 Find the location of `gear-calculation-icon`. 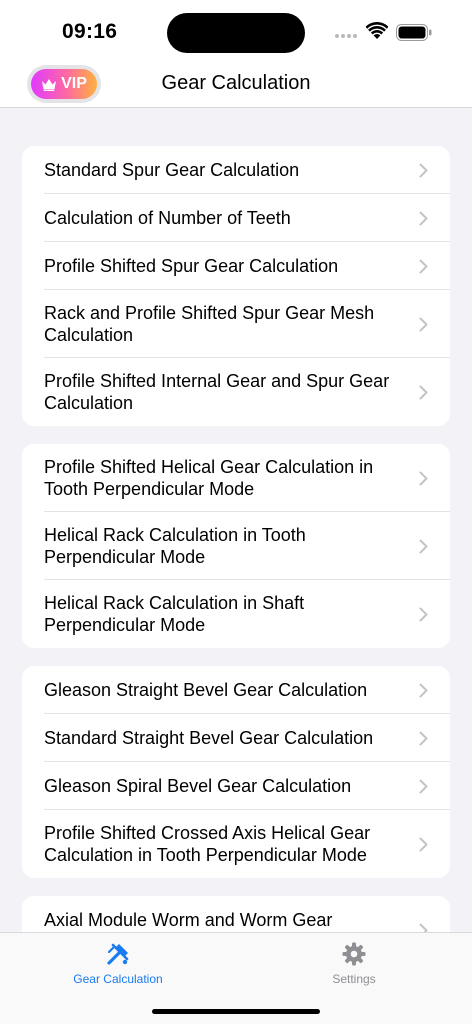

gear-calculation-icon is located at coordinates (118, 954).